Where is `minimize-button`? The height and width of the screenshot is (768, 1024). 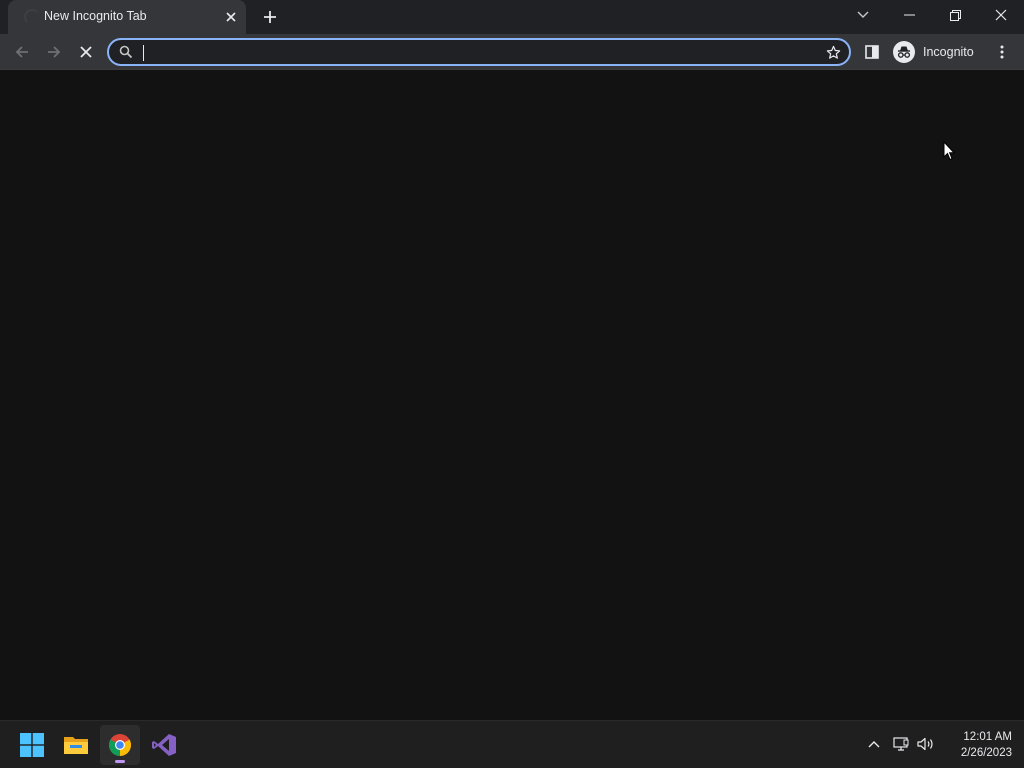 minimize-button is located at coordinates (909, 15).